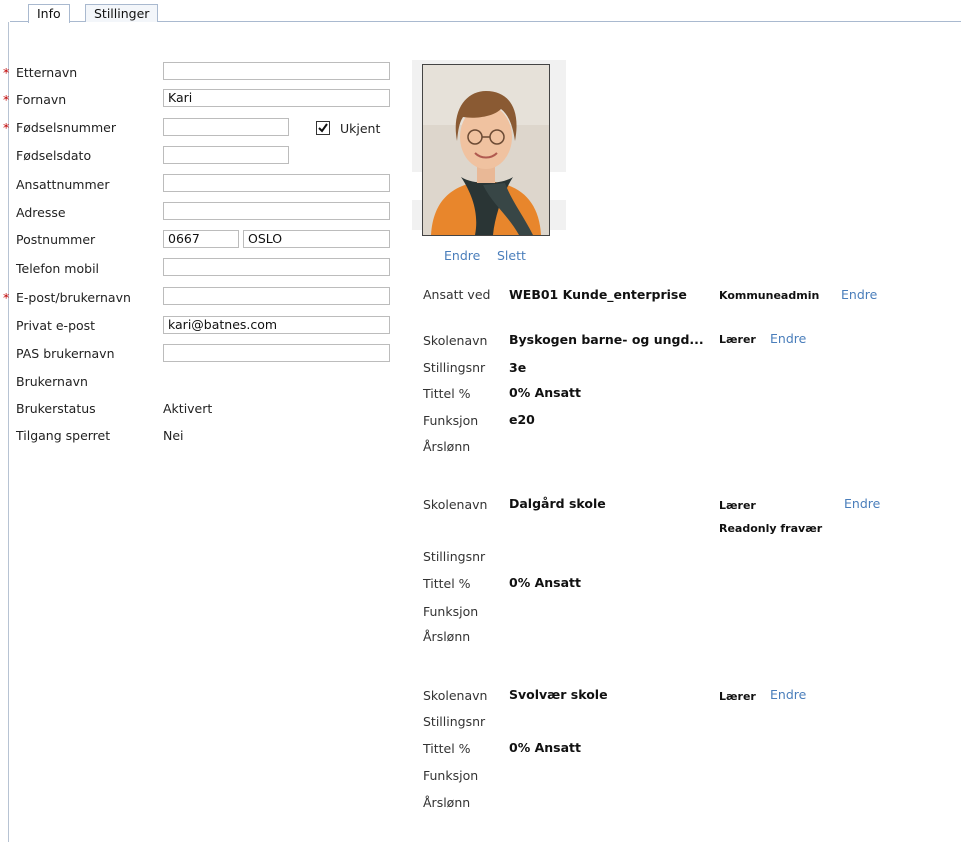 Image resolution: width=961 pixels, height=842 pixels. Describe the element at coordinates (63, 184) in the screenshot. I see `ansattnummer-label: Ansattnummer` at that location.